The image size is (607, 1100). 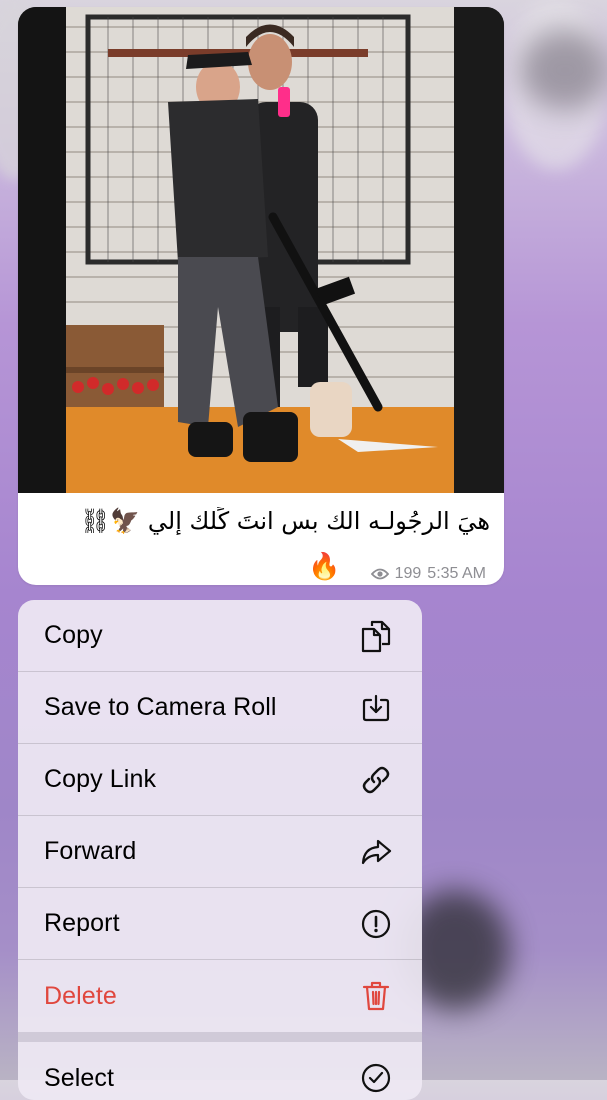 What do you see at coordinates (73, 635) in the screenshot?
I see `menu-item-label: Copy` at bounding box center [73, 635].